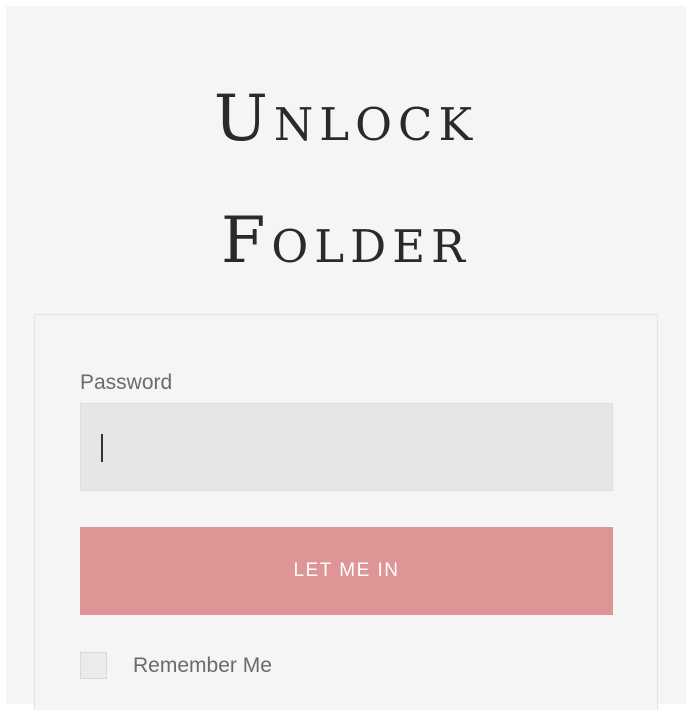 The image size is (686, 710). I want to click on let-me-in-button: LET ME IN, so click(346, 571).